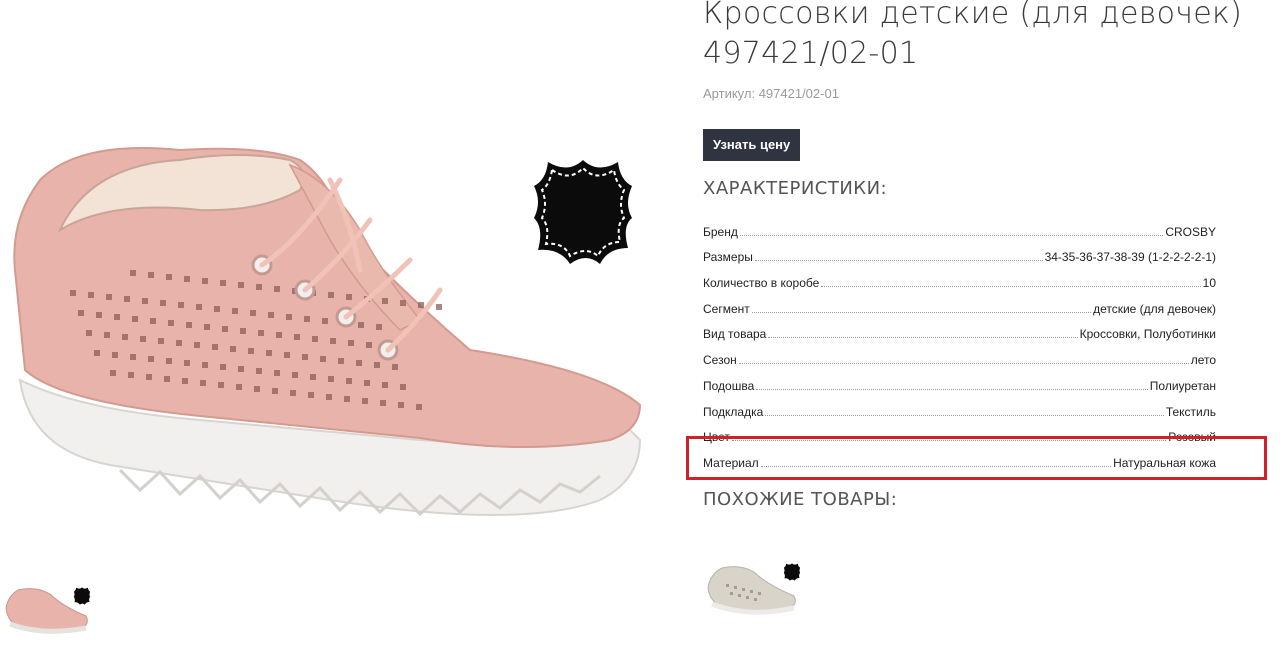  I want to click on spec-key: Вид товара, so click(735, 334).